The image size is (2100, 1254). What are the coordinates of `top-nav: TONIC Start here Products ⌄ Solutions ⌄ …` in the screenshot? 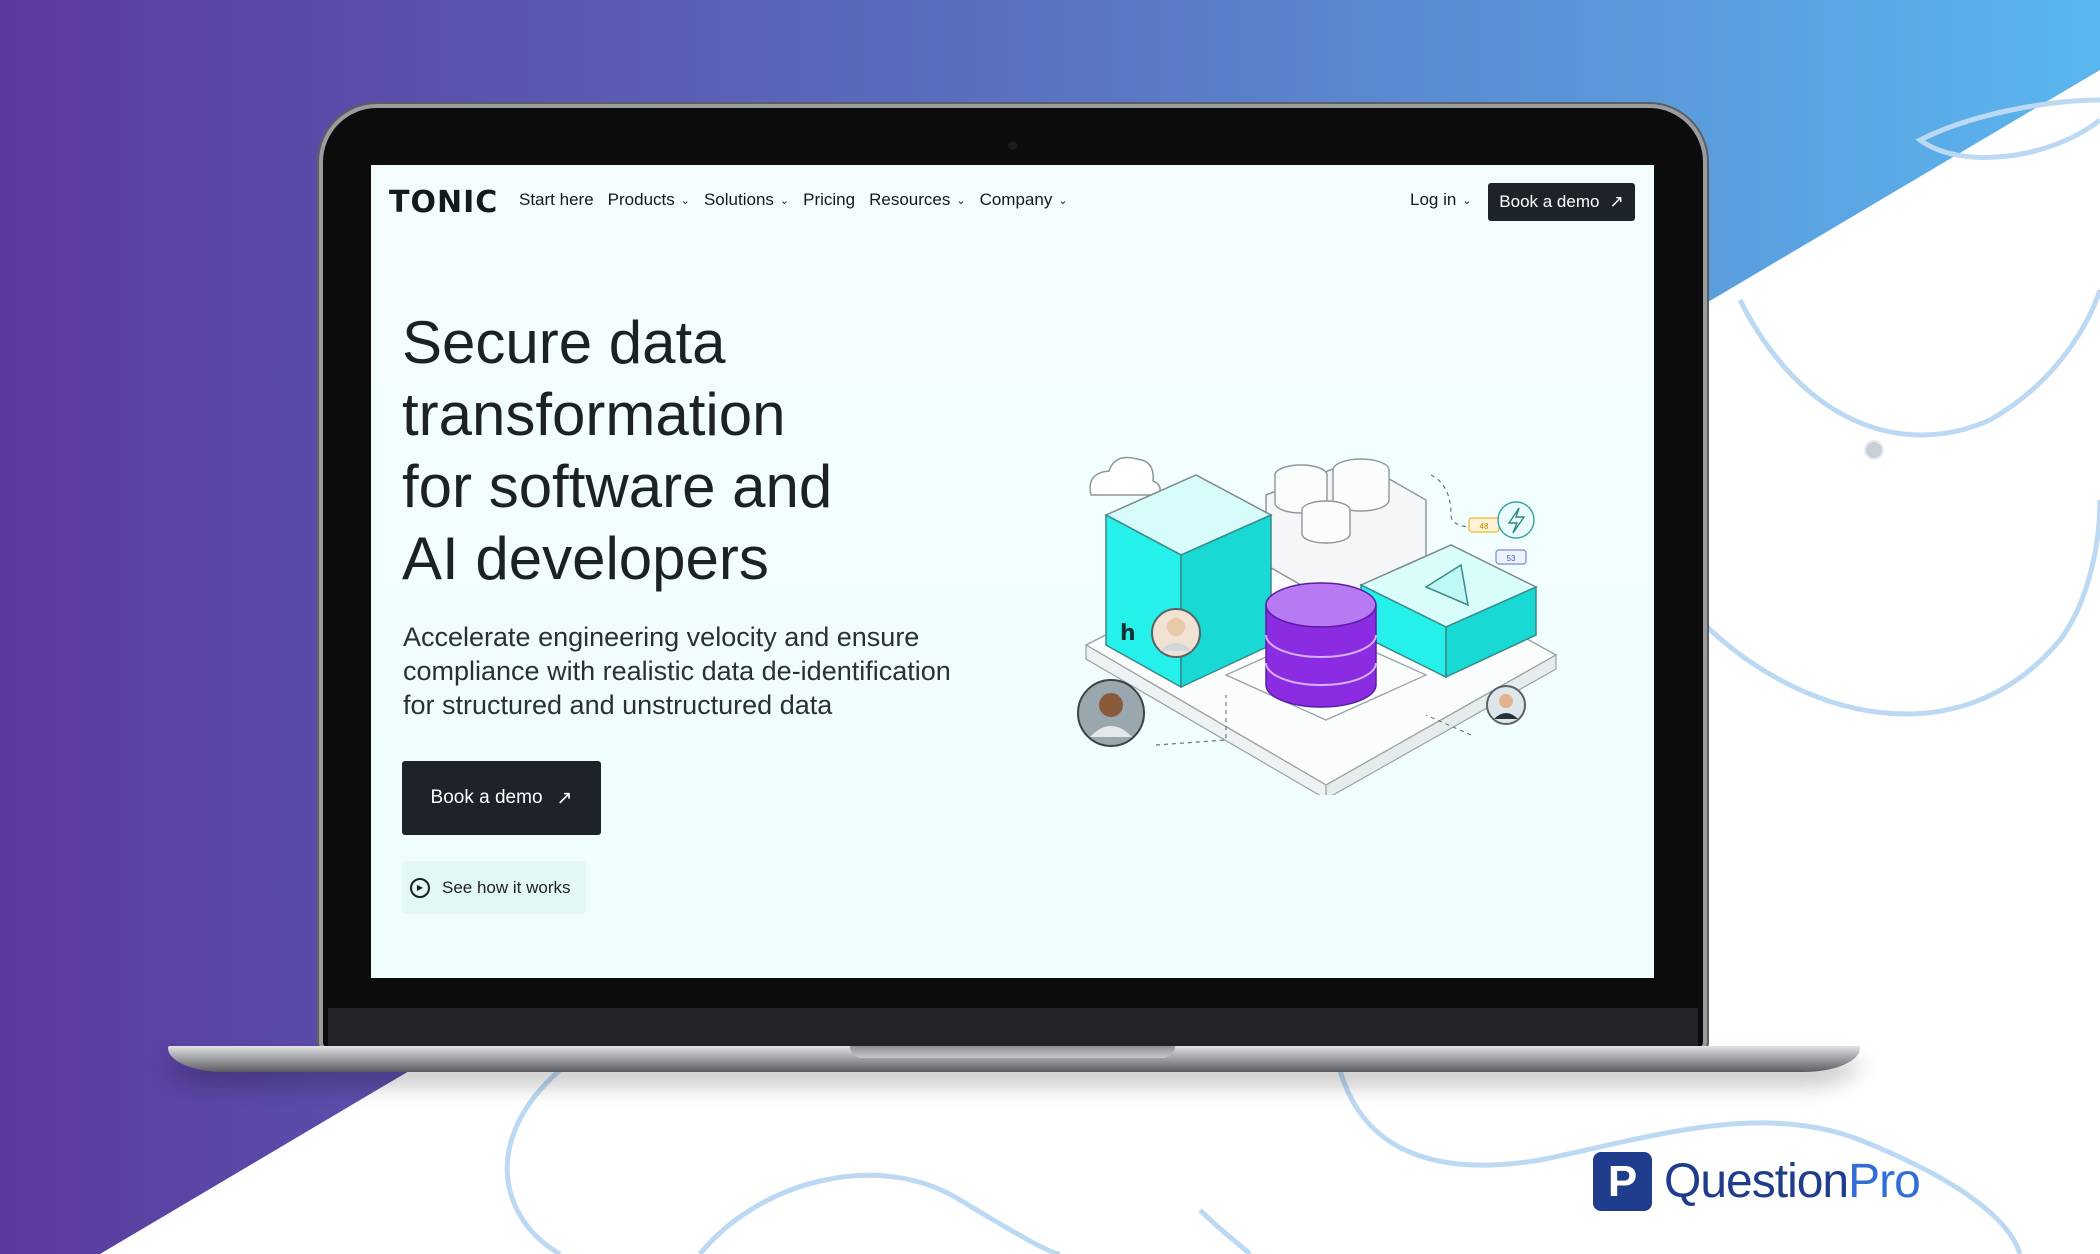 It's located at (1012, 200).